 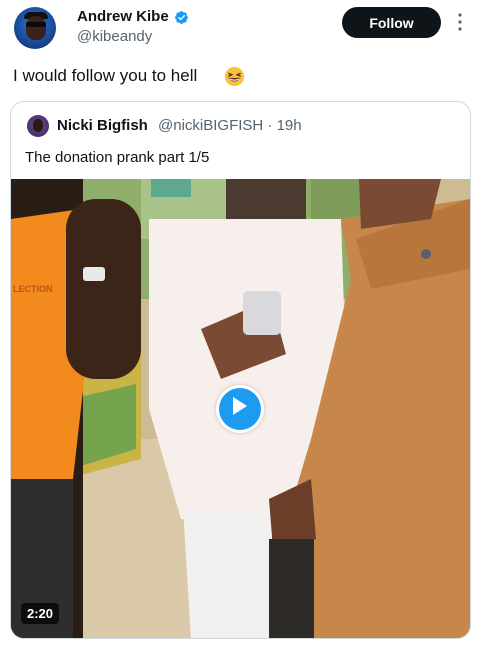 What do you see at coordinates (230, 125) in the screenshot?
I see `quoted-author-handle-time: @nickiBIGFISH · 19h` at bounding box center [230, 125].